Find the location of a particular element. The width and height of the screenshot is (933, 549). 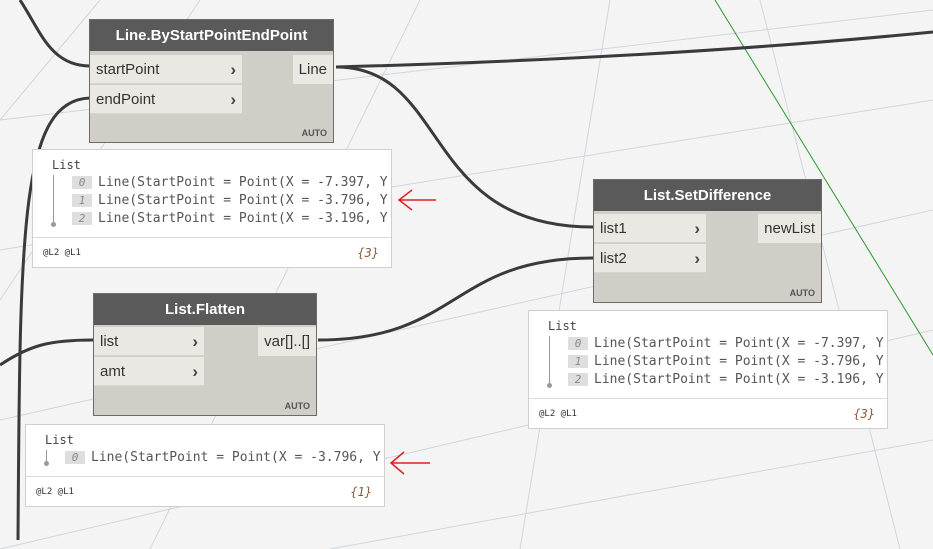

output-port-var: var[]..[] is located at coordinates (287, 341).